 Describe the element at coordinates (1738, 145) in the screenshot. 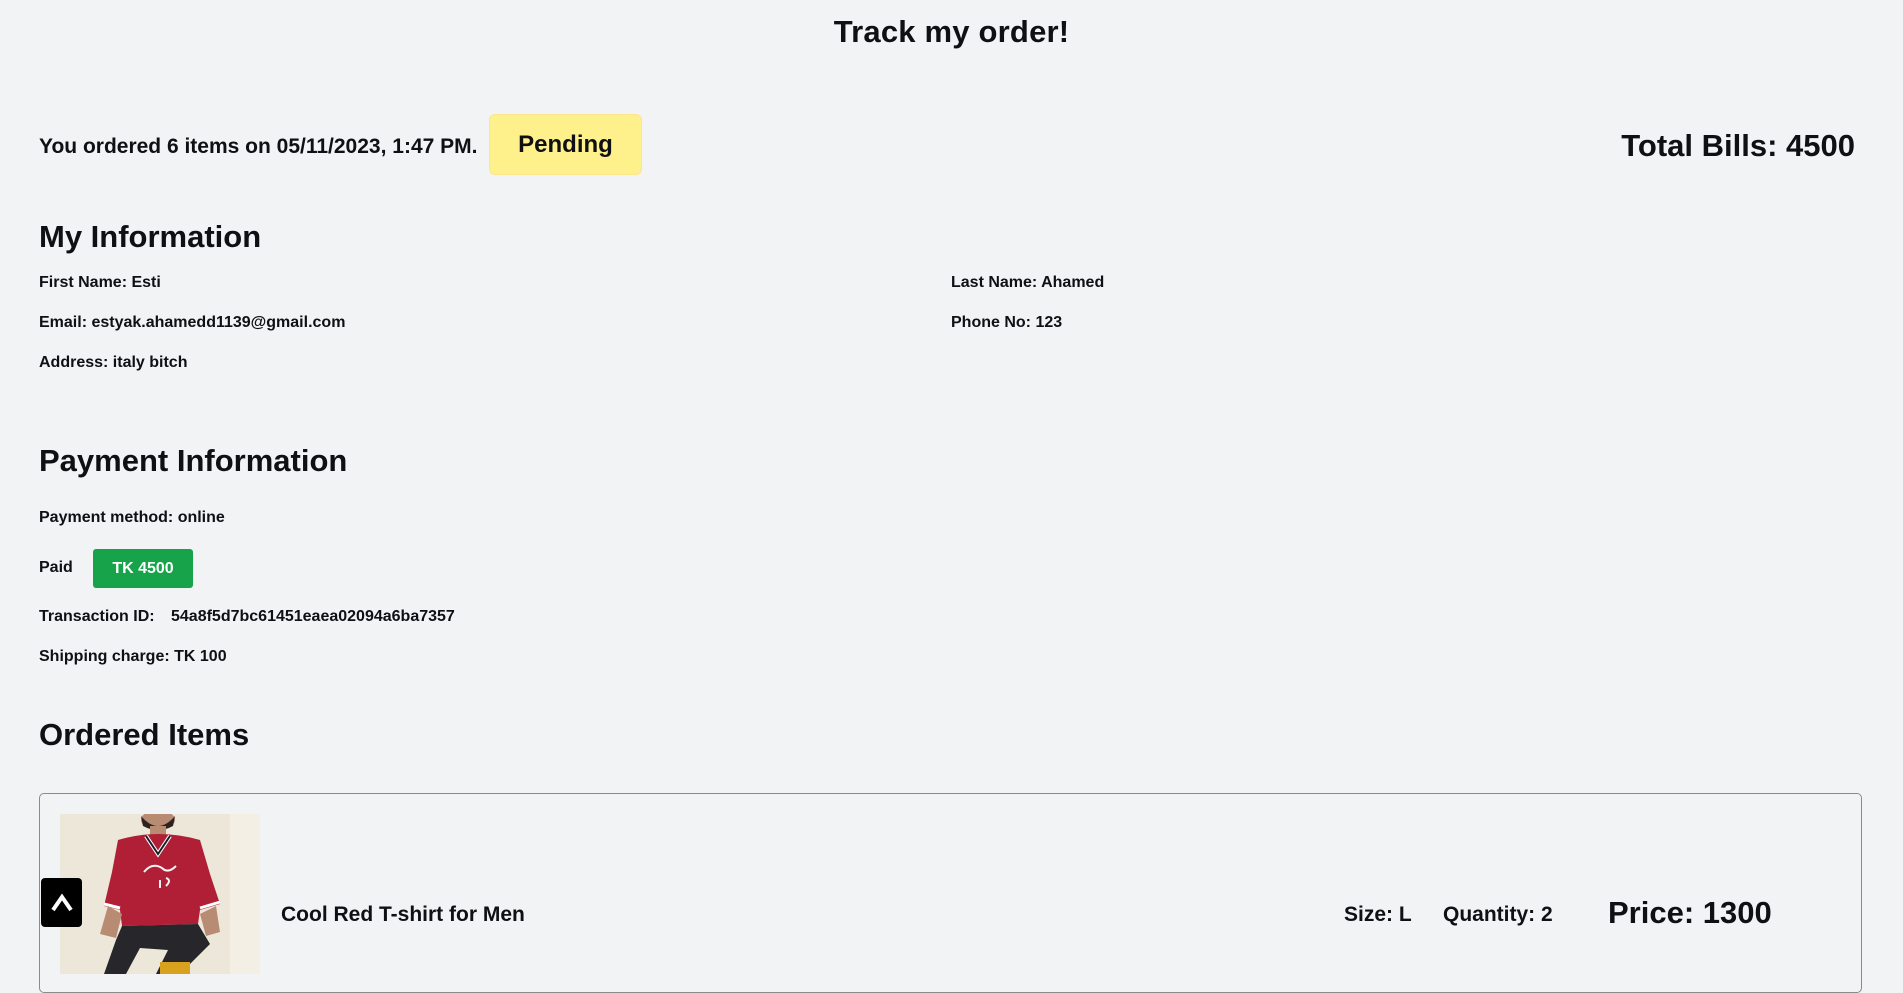

I see `total-bills: Total Bills: 4500` at that location.